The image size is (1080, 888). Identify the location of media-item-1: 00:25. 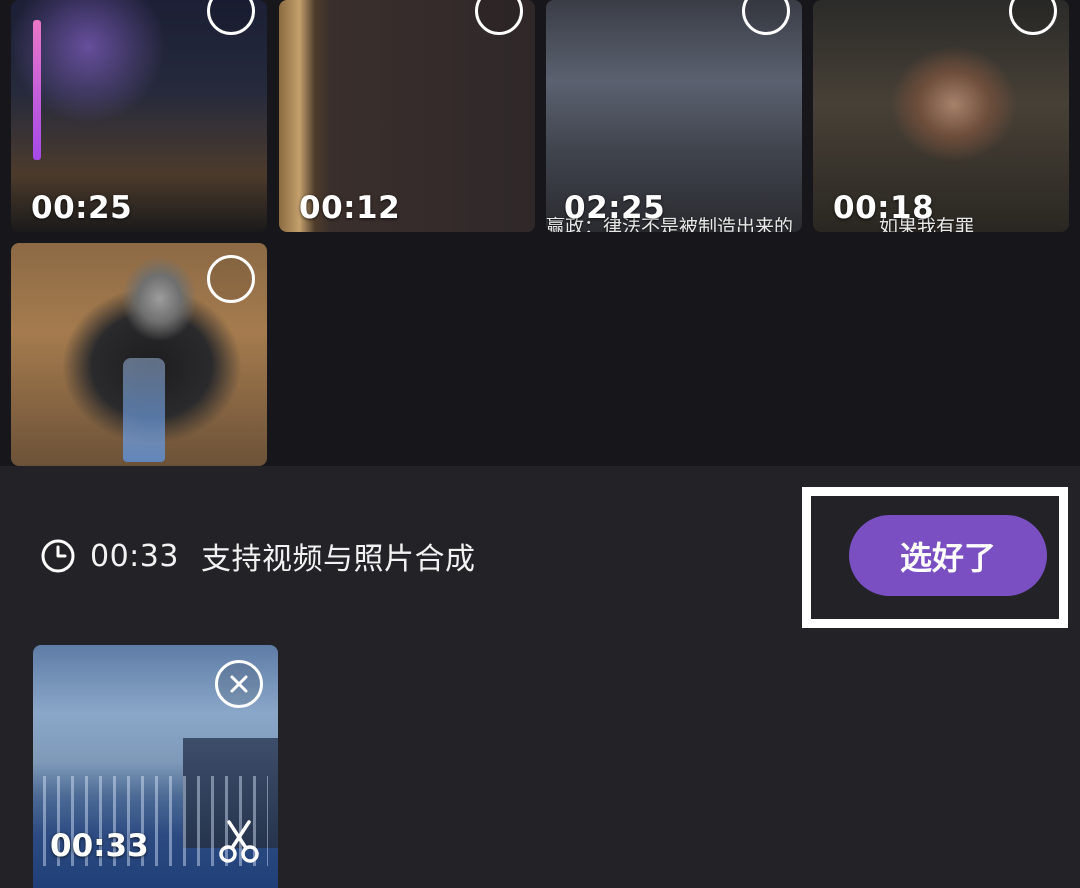
(139, 116).